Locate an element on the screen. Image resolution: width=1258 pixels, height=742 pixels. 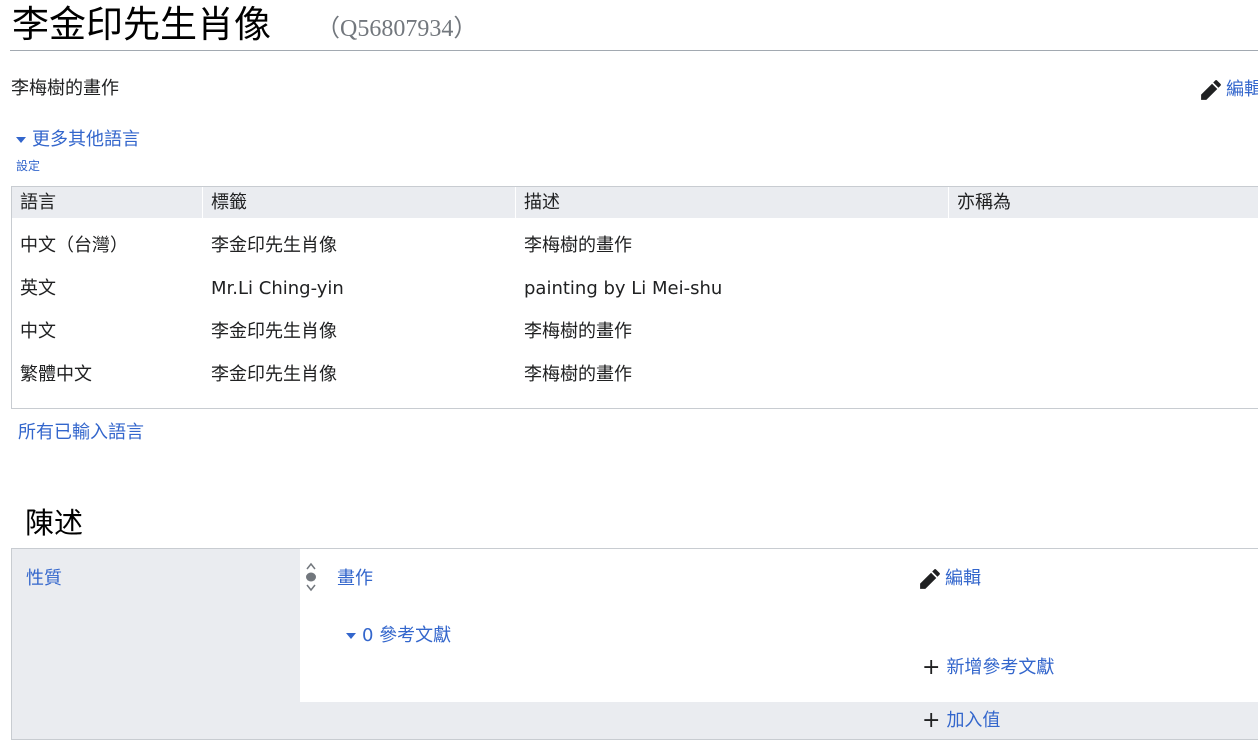
statements-heading: 陳述 is located at coordinates (54, 523).